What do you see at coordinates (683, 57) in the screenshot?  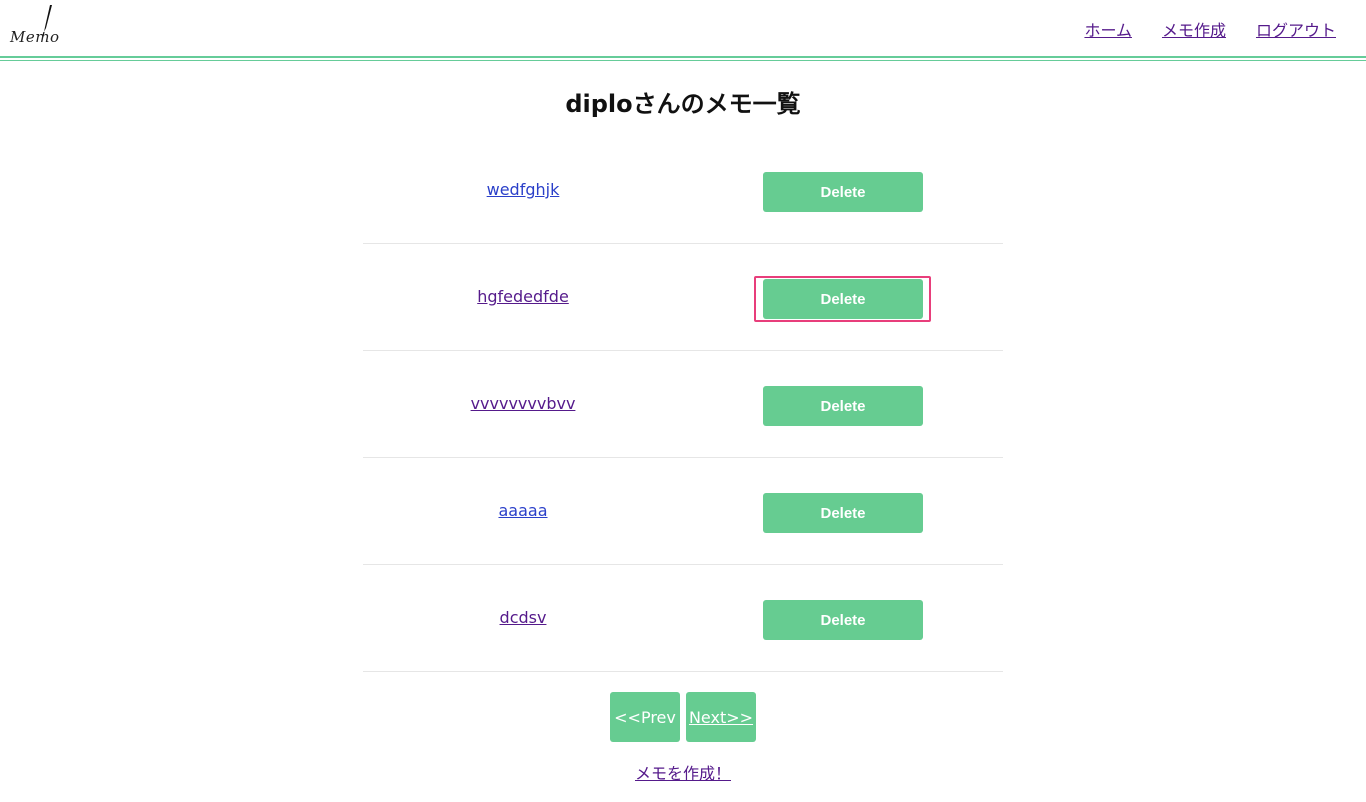 I see `header-divider` at bounding box center [683, 57].